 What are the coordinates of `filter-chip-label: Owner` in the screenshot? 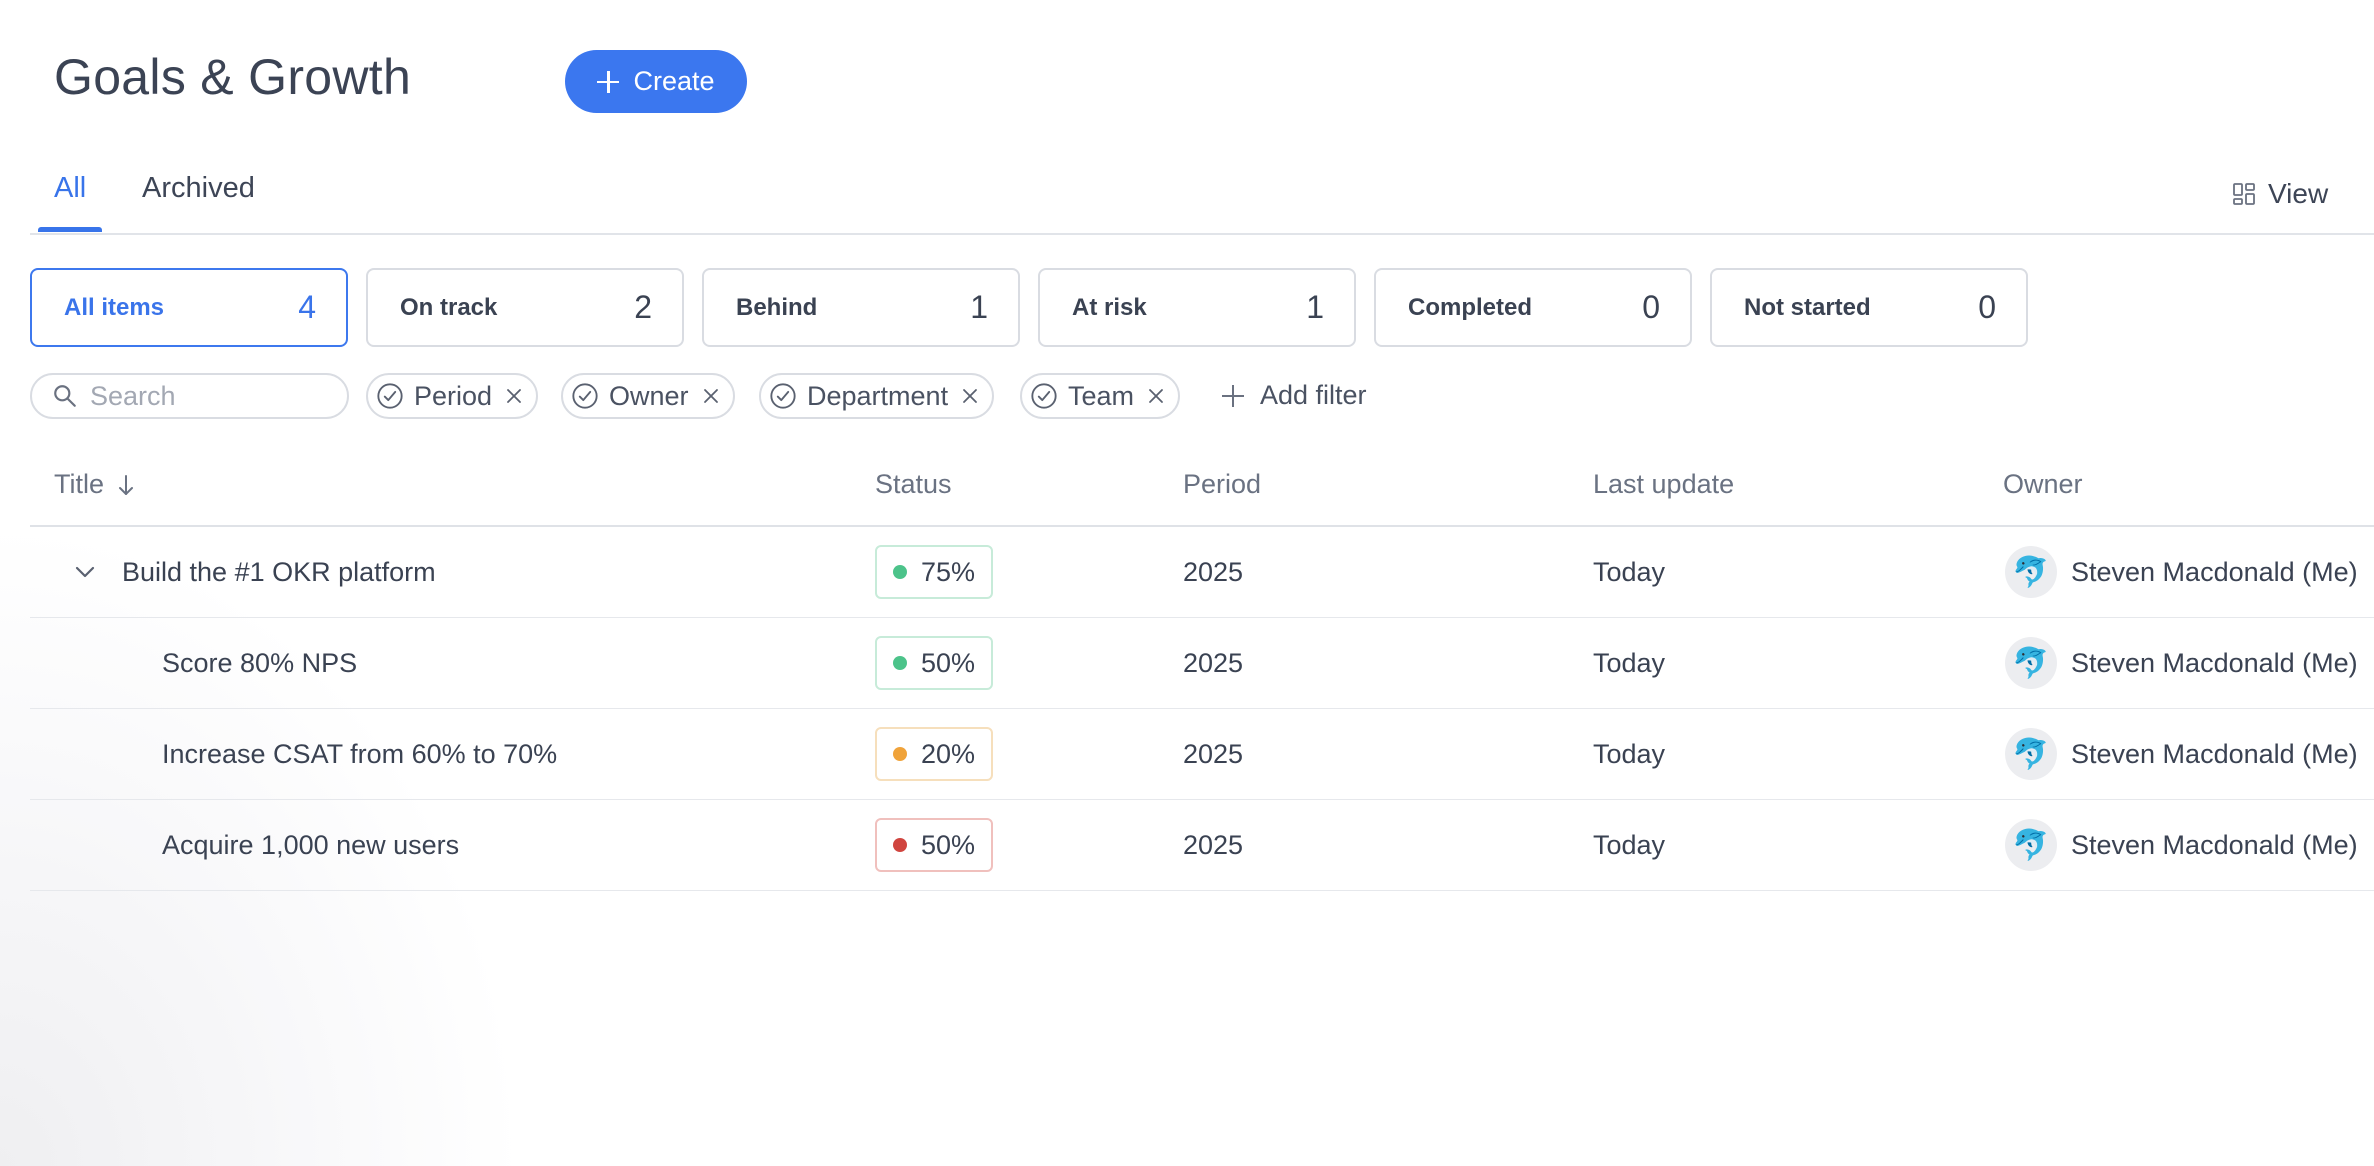 It's located at (649, 395).